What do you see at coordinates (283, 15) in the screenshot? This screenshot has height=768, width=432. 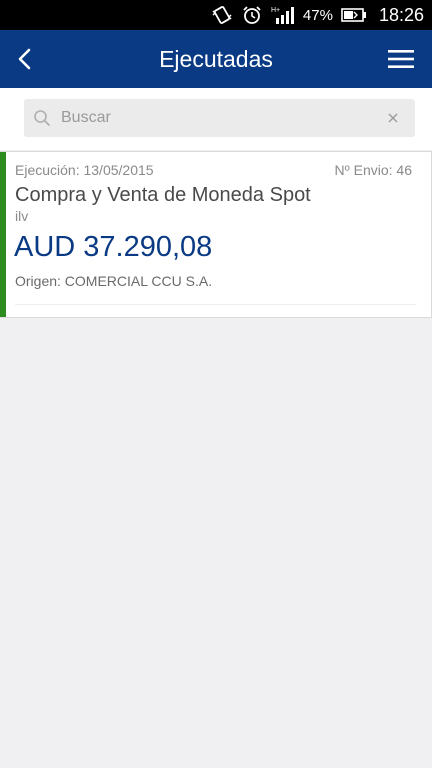 I see `signal-icon: H+` at bounding box center [283, 15].